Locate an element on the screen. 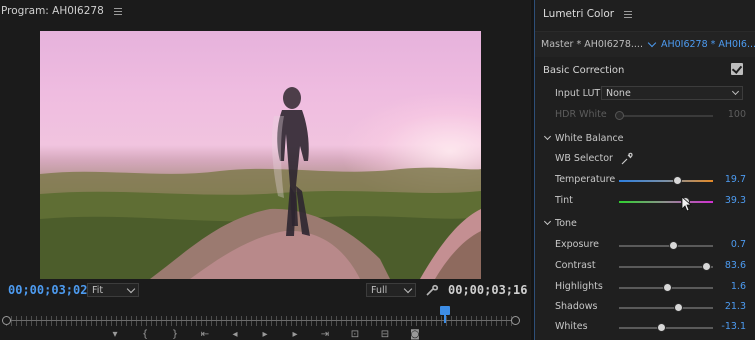  input-lut-select: None is located at coordinates (672, 93).